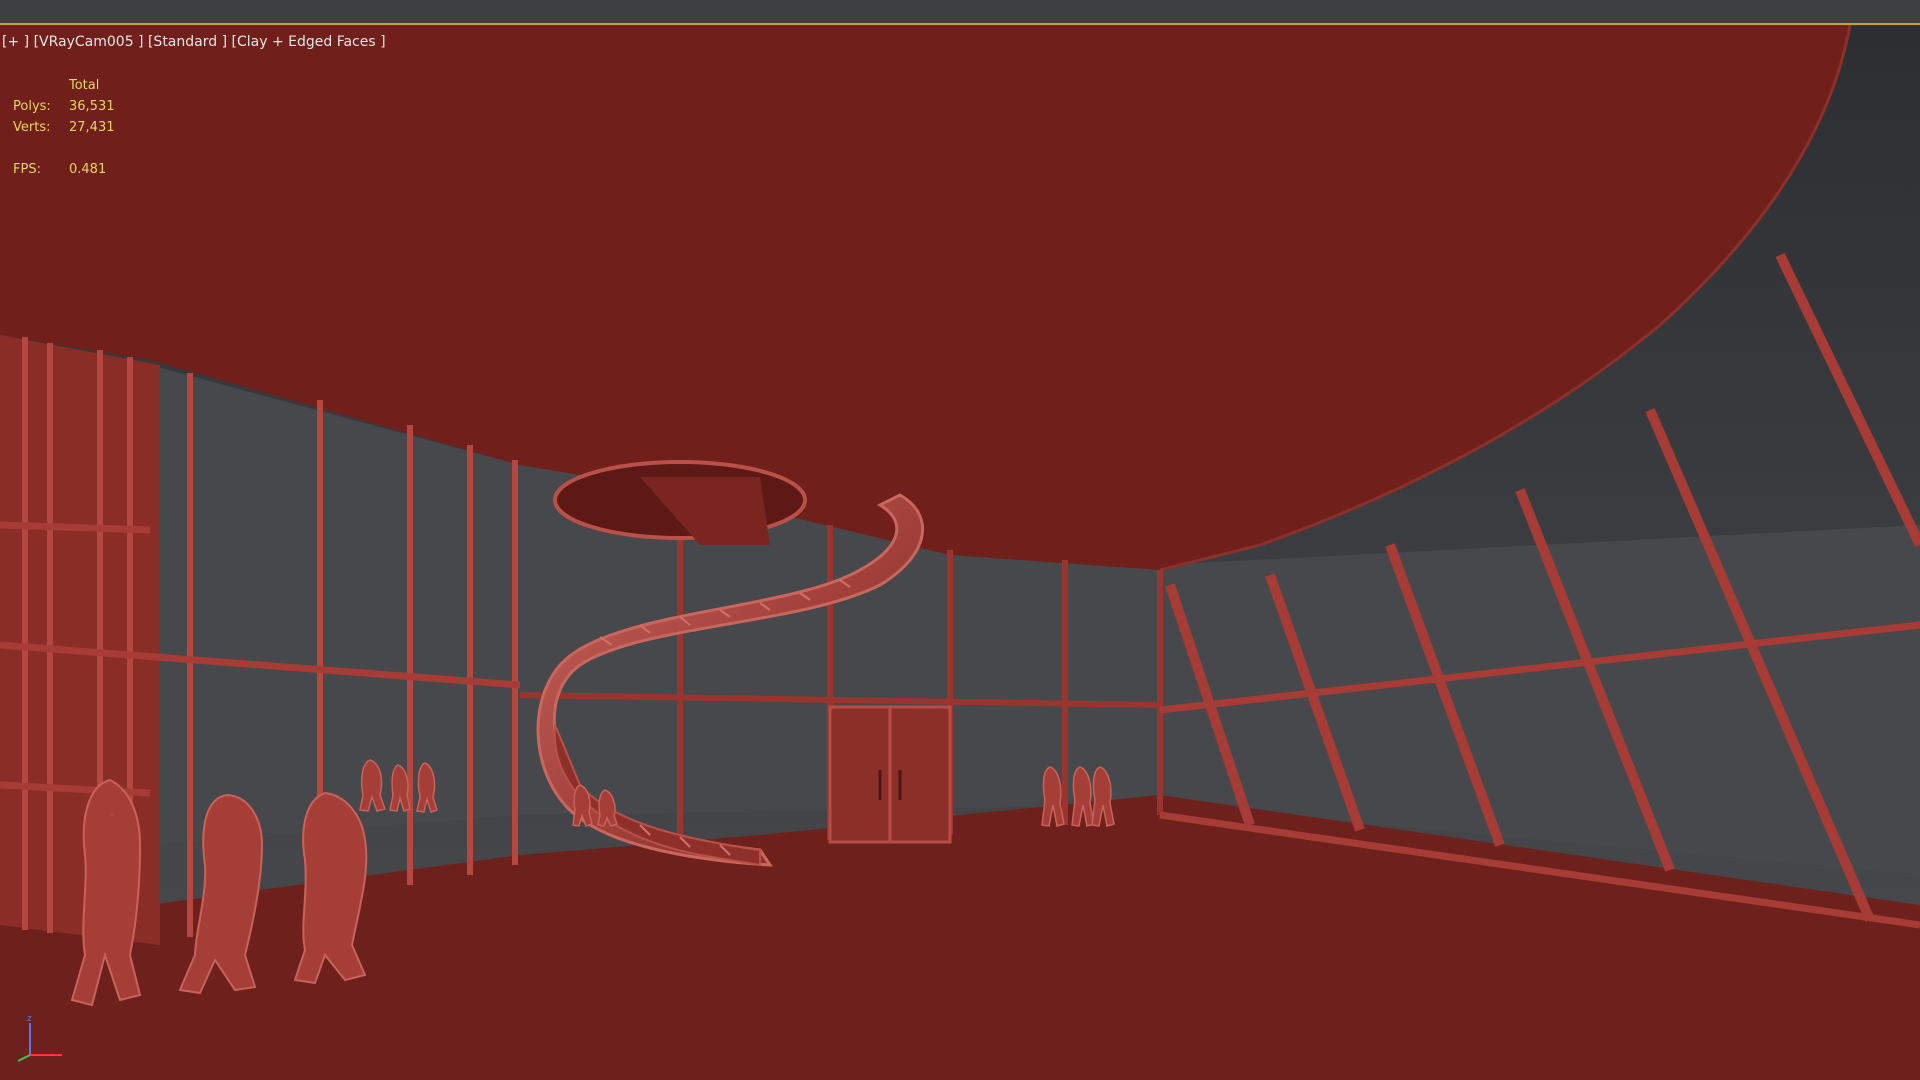 This screenshot has height=1080, width=1920. Describe the element at coordinates (39, 1038) in the screenshot. I see `axis-tripod-icon: z` at that location.